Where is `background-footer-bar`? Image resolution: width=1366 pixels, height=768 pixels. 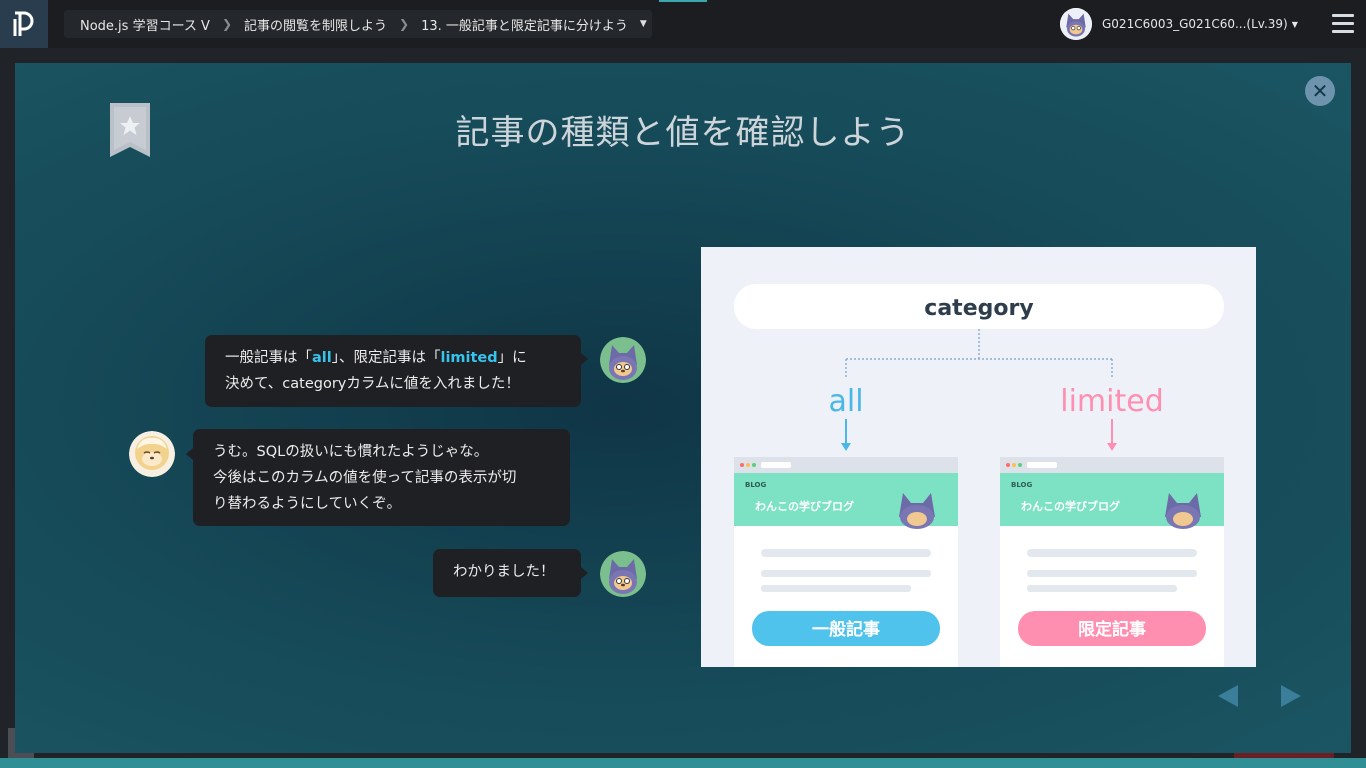
background-footer-bar is located at coordinates (683, 763).